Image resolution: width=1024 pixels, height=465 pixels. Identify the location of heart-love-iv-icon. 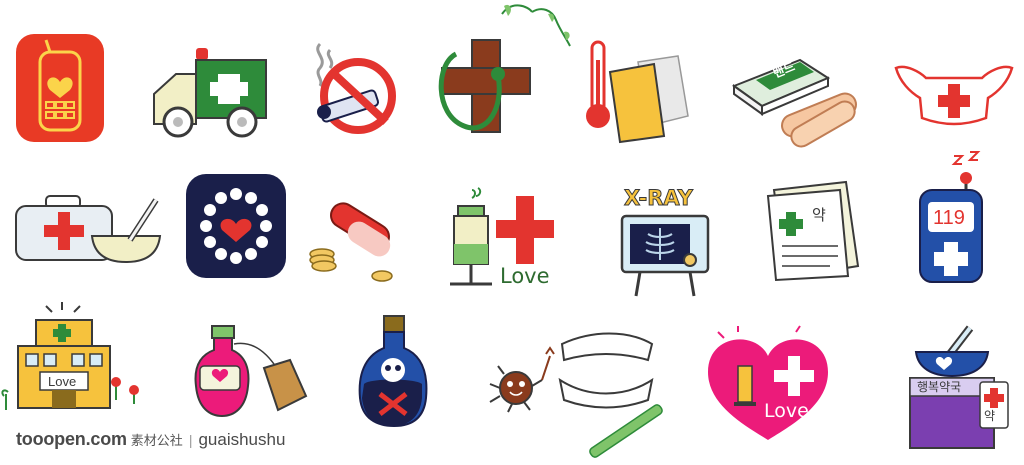
(769, 383).